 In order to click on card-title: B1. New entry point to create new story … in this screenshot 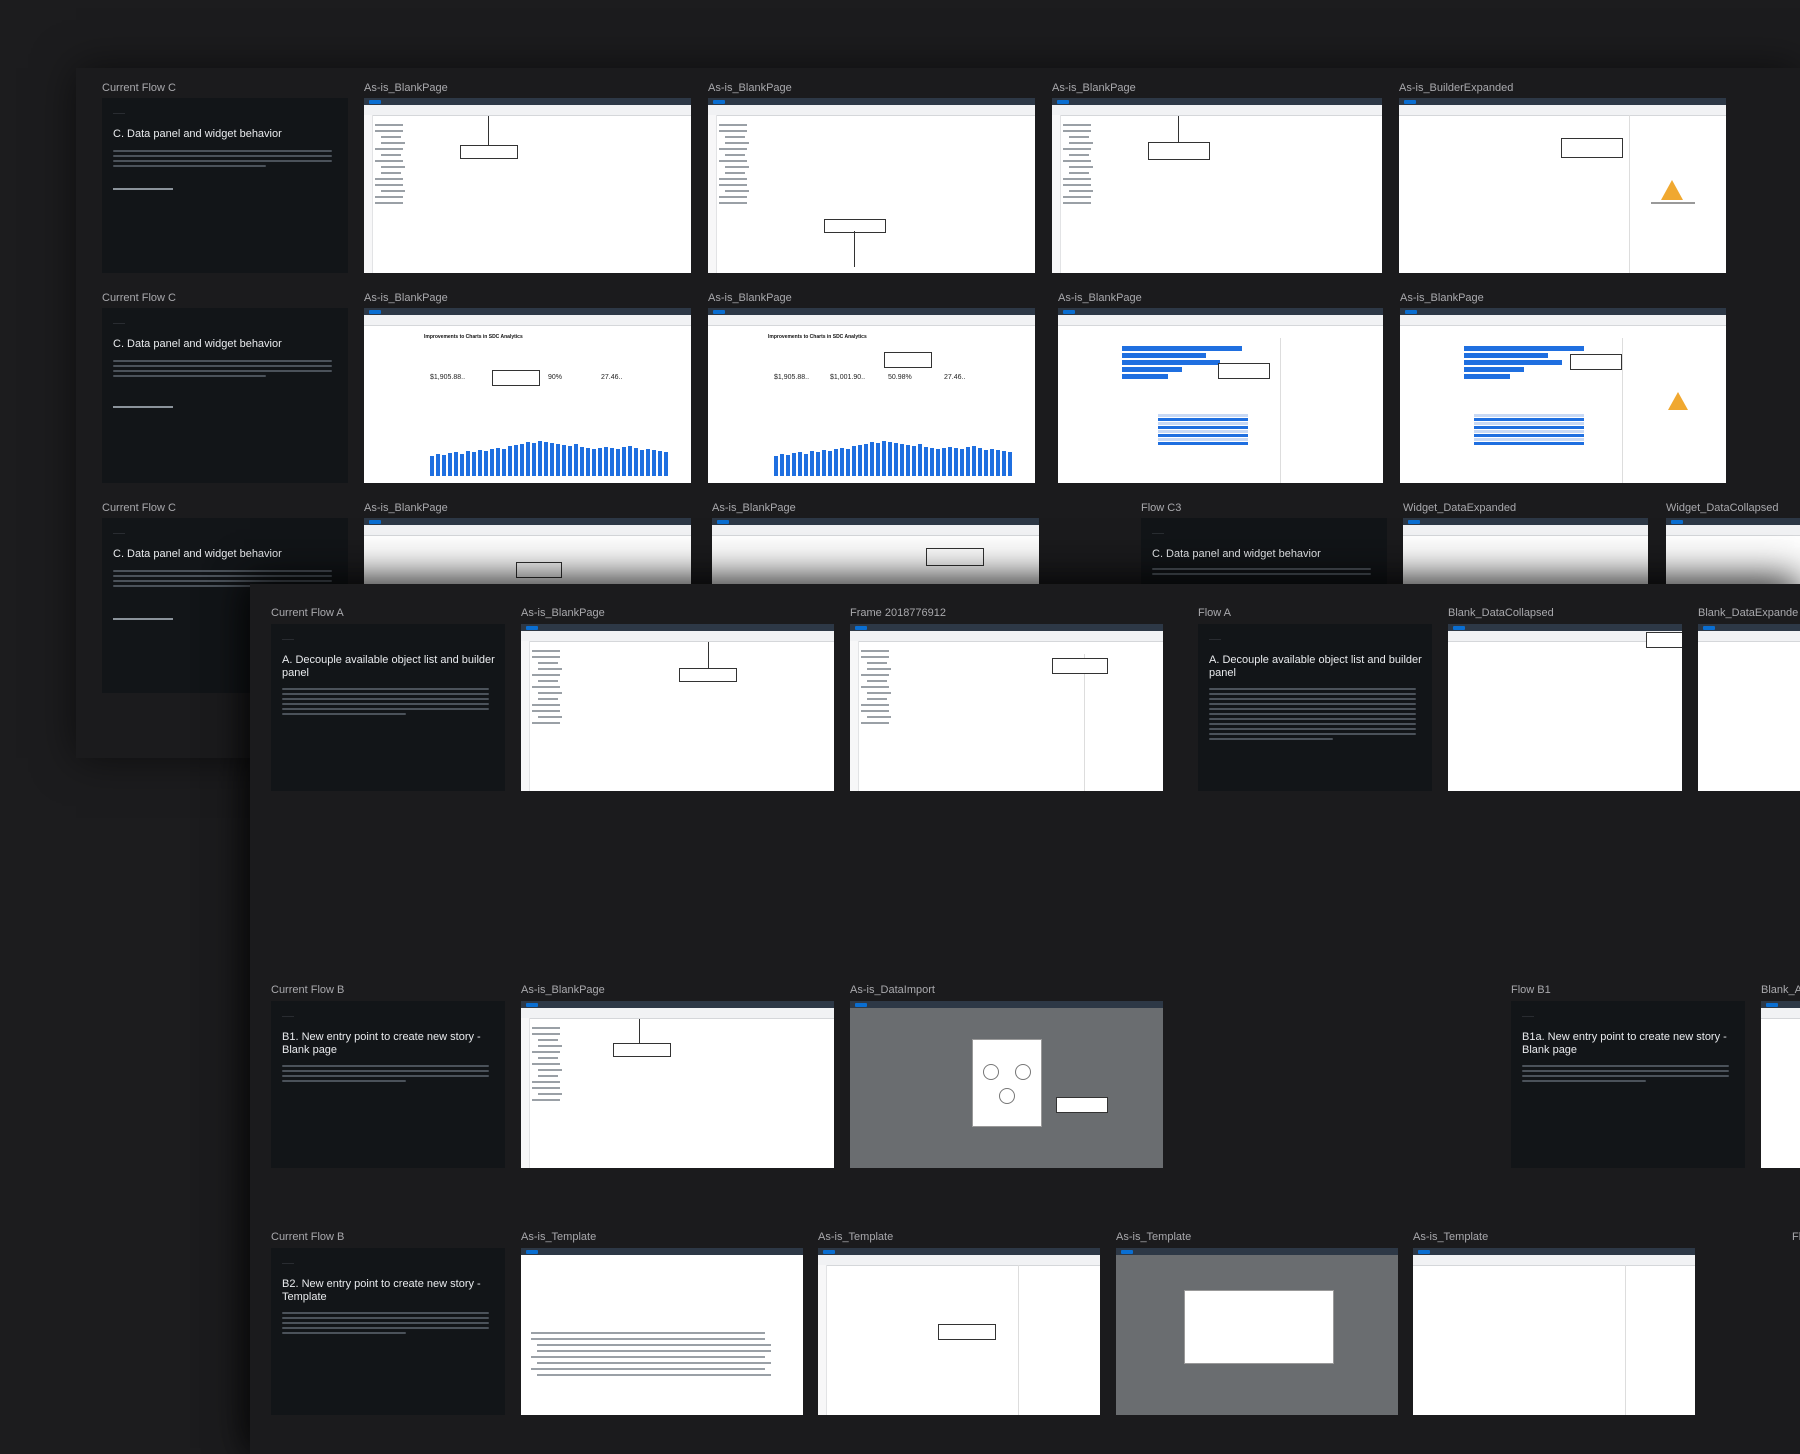, I will do `click(381, 1043)`.